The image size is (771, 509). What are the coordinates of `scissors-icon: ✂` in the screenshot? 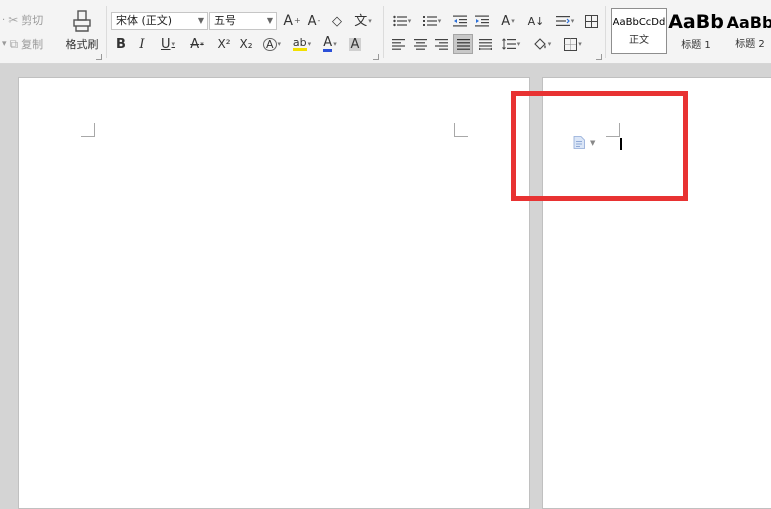 It's located at (13, 20).